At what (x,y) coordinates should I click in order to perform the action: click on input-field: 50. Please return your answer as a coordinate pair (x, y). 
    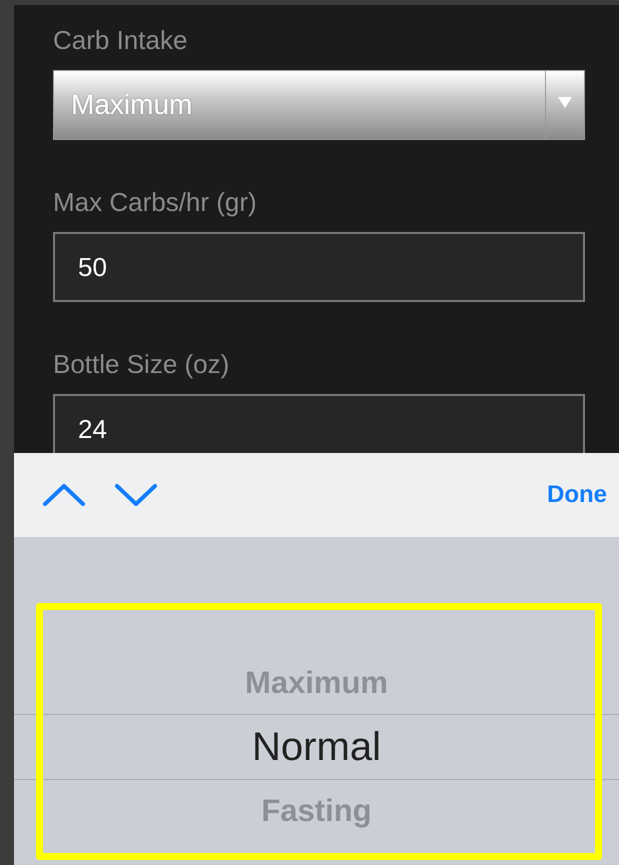
    Looking at the image, I should click on (319, 267).